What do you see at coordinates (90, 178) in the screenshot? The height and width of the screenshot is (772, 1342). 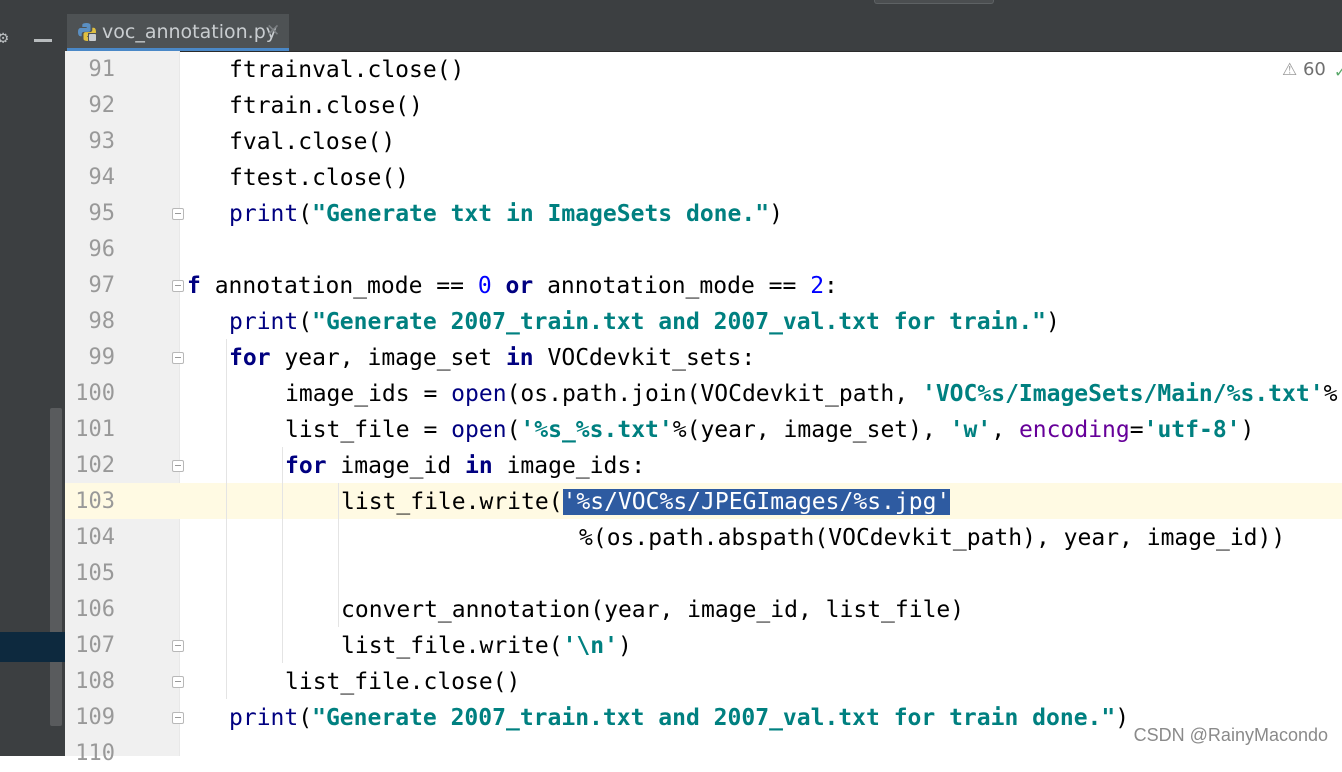 I see `line-number: 94` at bounding box center [90, 178].